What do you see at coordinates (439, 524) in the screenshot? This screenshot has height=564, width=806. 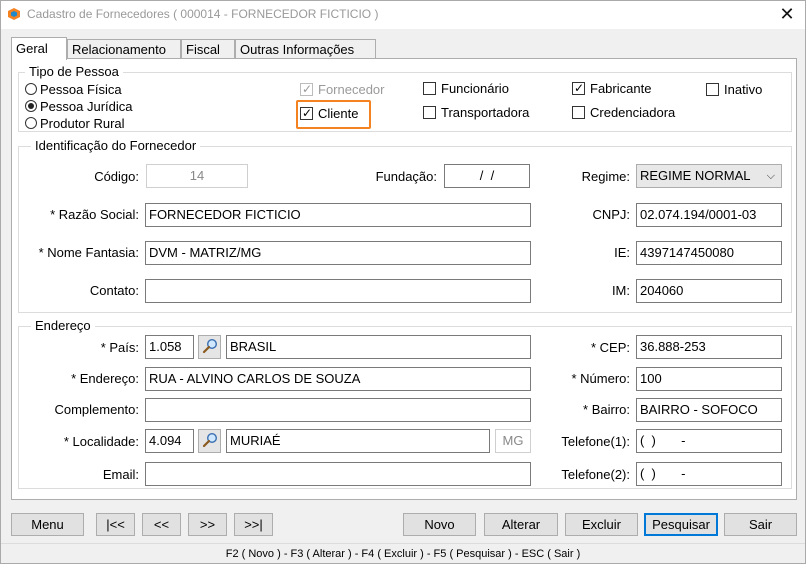 I see `novo-button: Novo` at bounding box center [439, 524].